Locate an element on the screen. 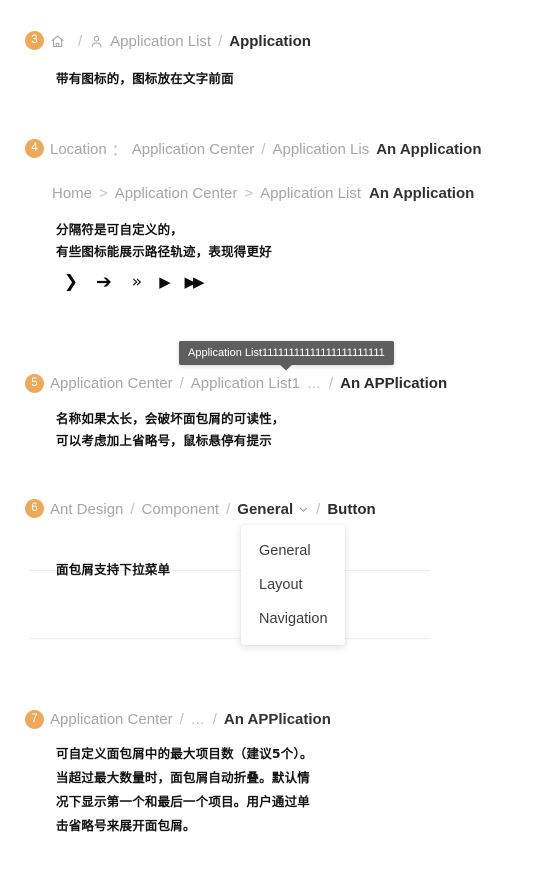  breadcrumb-item-current: Button is located at coordinates (351, 509).